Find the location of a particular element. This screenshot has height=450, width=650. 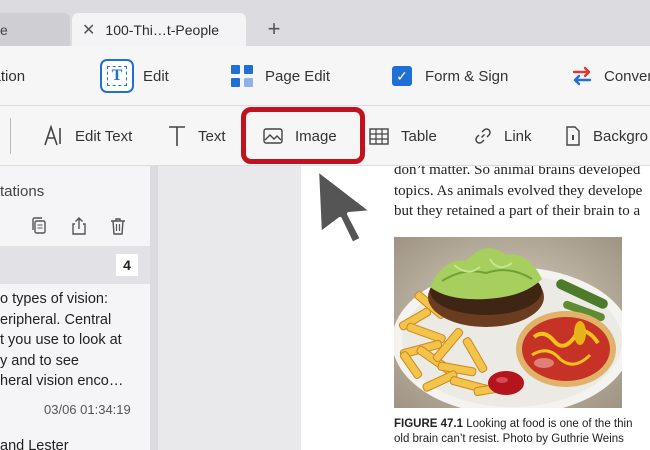

tab-previous: e is located at coordinates (35, 29).